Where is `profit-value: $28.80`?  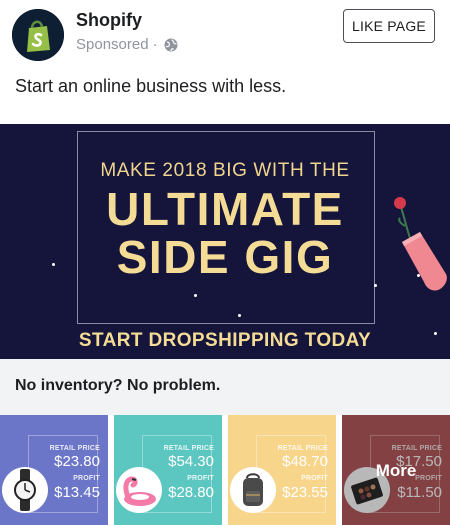
profit-value: $28.80 is located at coordinates (191, 492).